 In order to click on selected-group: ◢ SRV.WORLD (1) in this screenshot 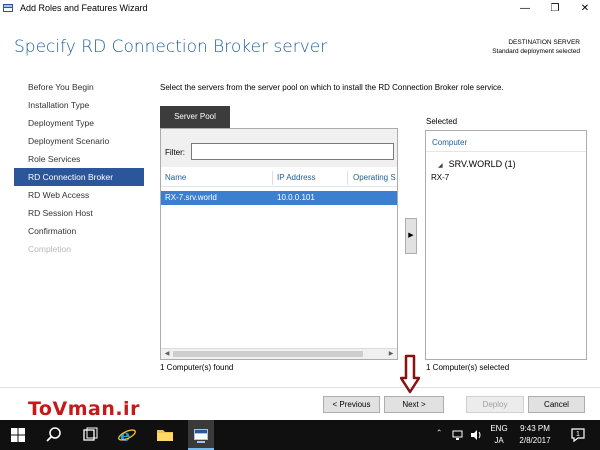, I will do `click(477, 164)`.